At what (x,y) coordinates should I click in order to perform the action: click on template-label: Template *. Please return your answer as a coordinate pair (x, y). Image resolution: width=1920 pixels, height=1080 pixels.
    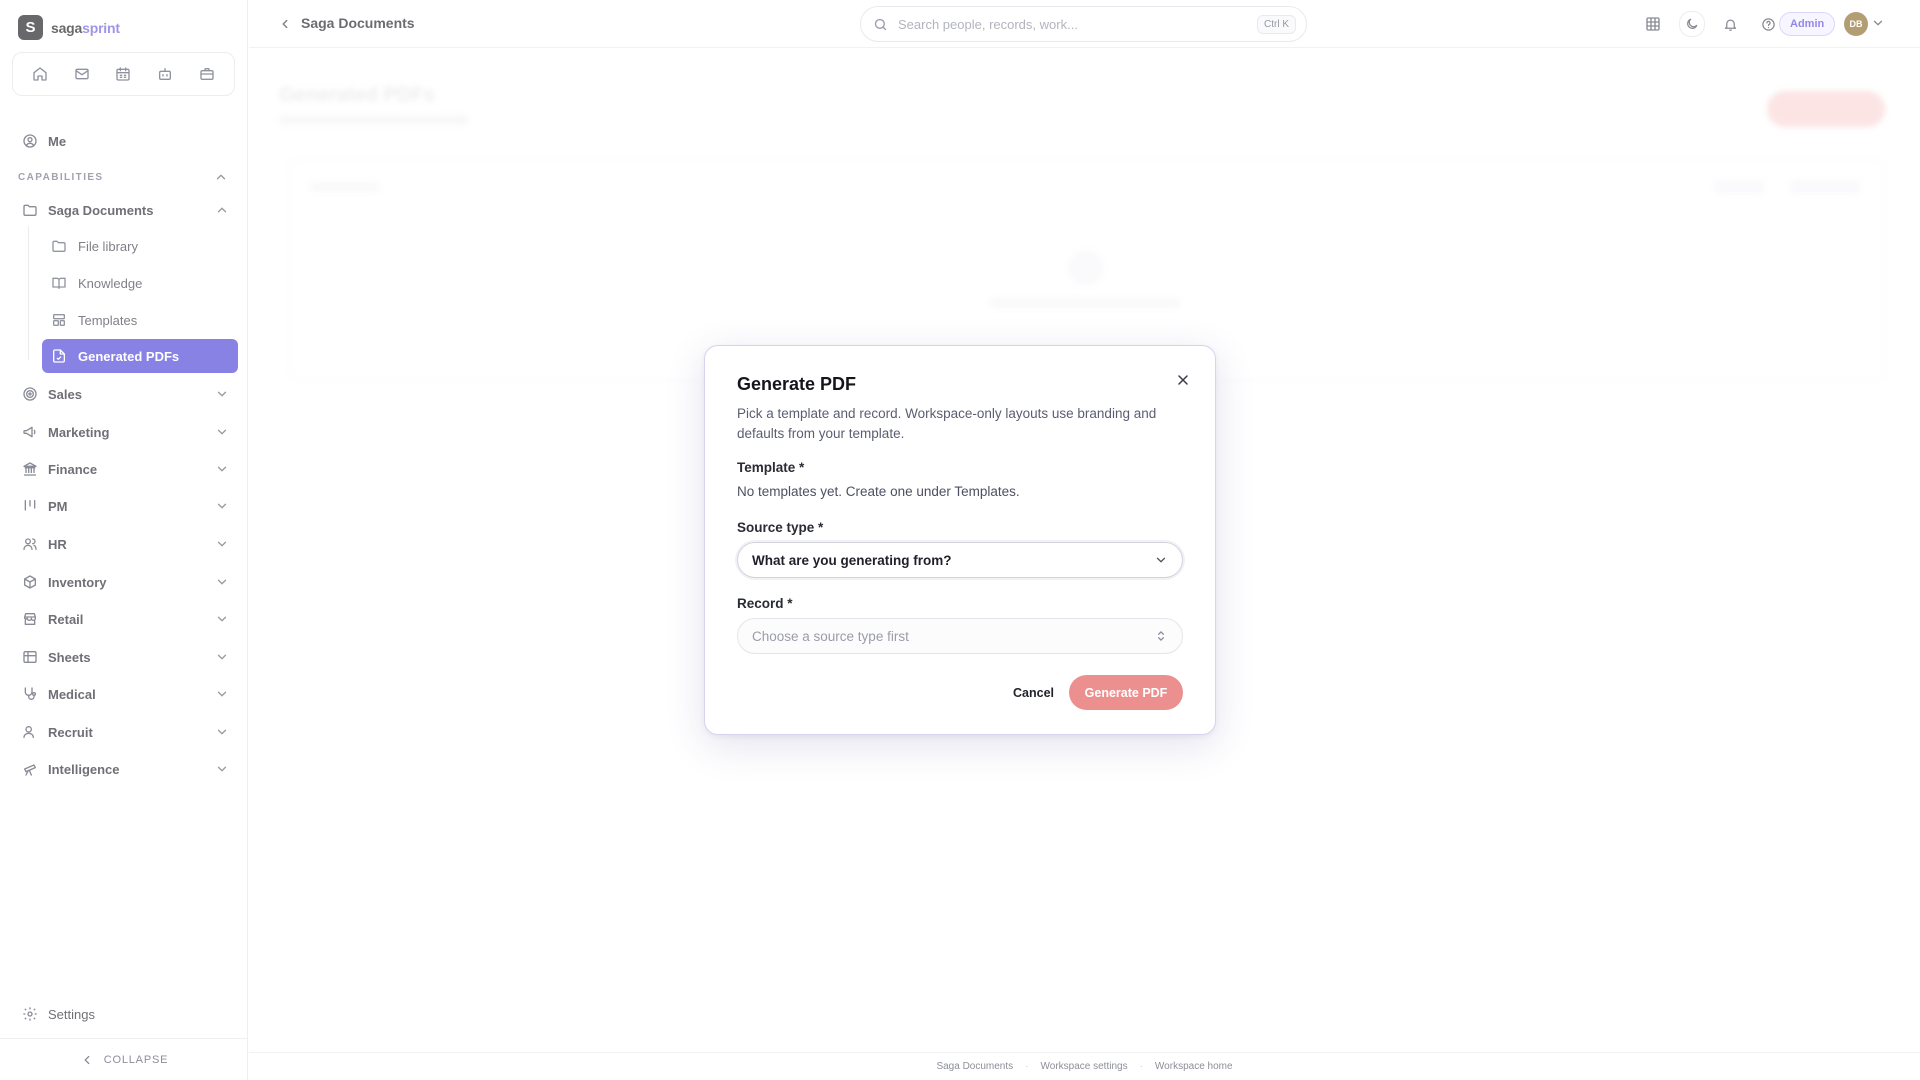
    Looking at the image, I should click on (771, 467).